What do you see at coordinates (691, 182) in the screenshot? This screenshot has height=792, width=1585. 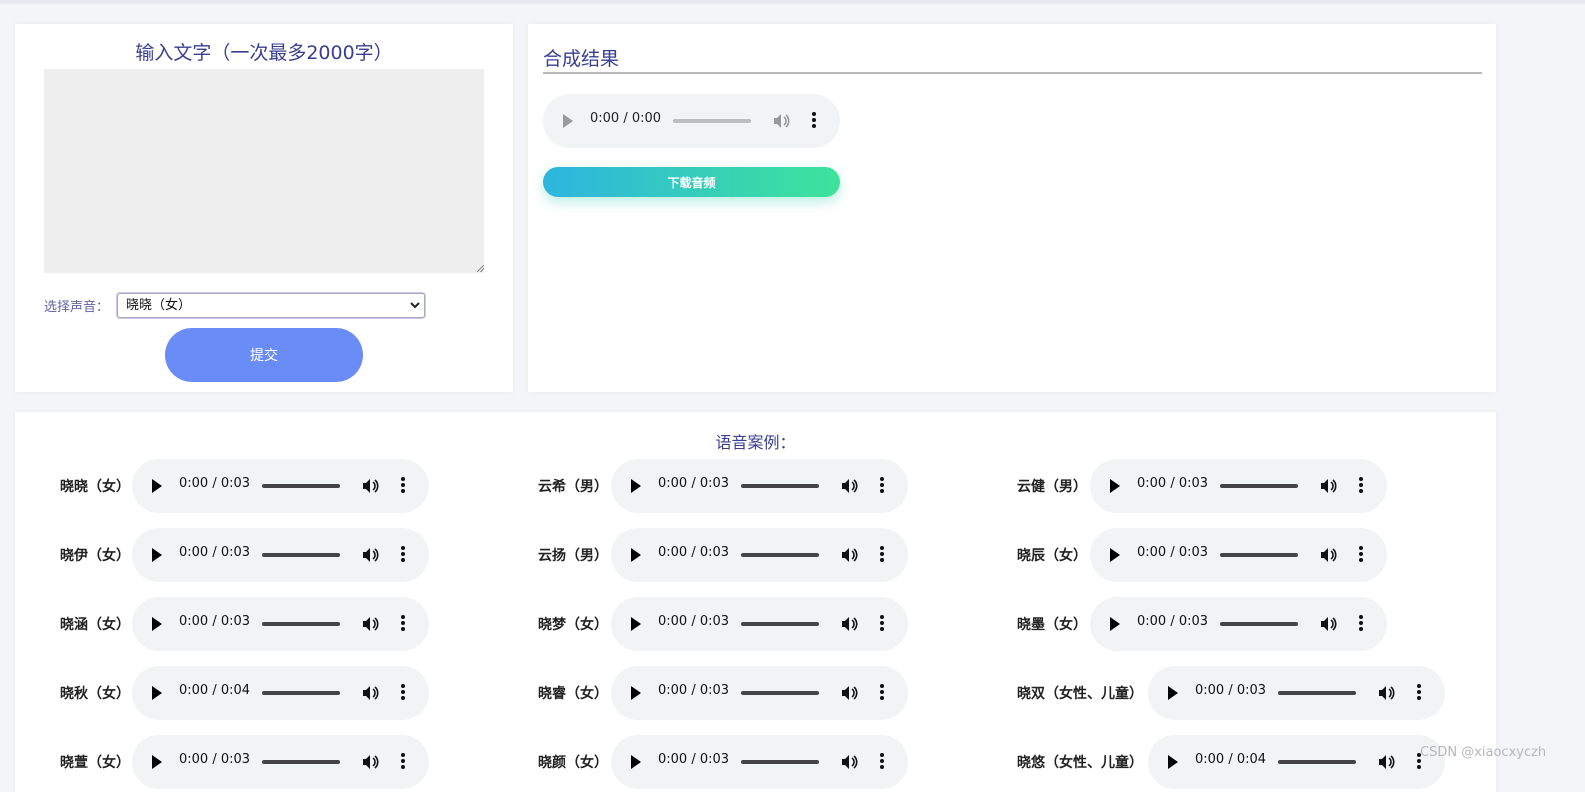 I see `download-audio-button: 下载音频` at bounding box center [691, 182].